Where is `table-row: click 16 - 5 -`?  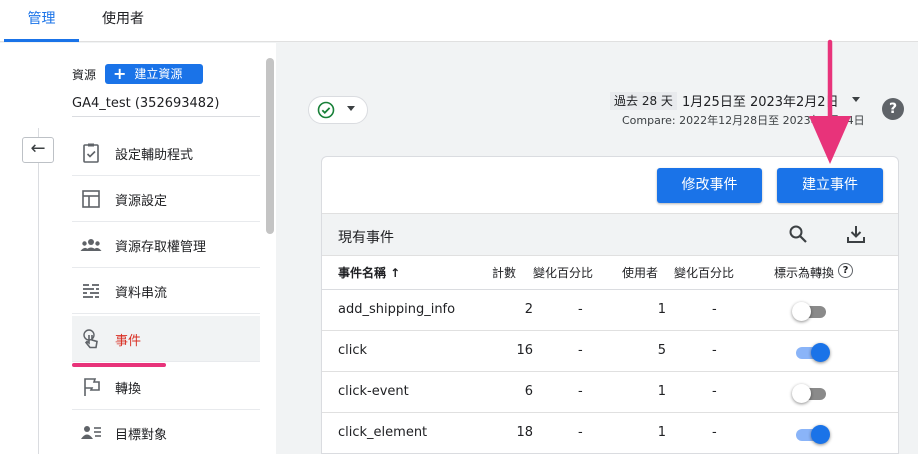 table-row: click 16 - 5 - is located at coordinates (610, 351).